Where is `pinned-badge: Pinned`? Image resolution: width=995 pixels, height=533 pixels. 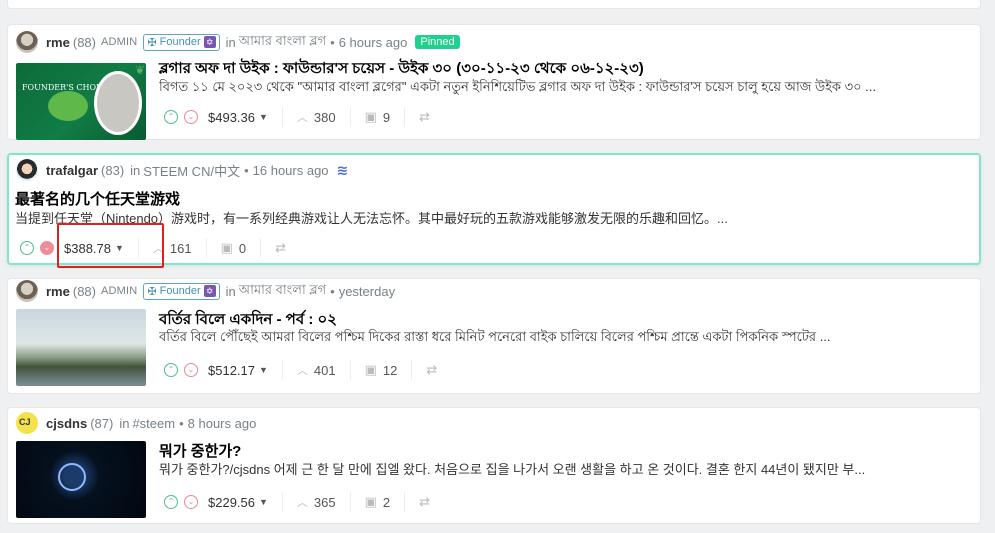 pinned-badge: Pinned is located at coordinates (437, 42).